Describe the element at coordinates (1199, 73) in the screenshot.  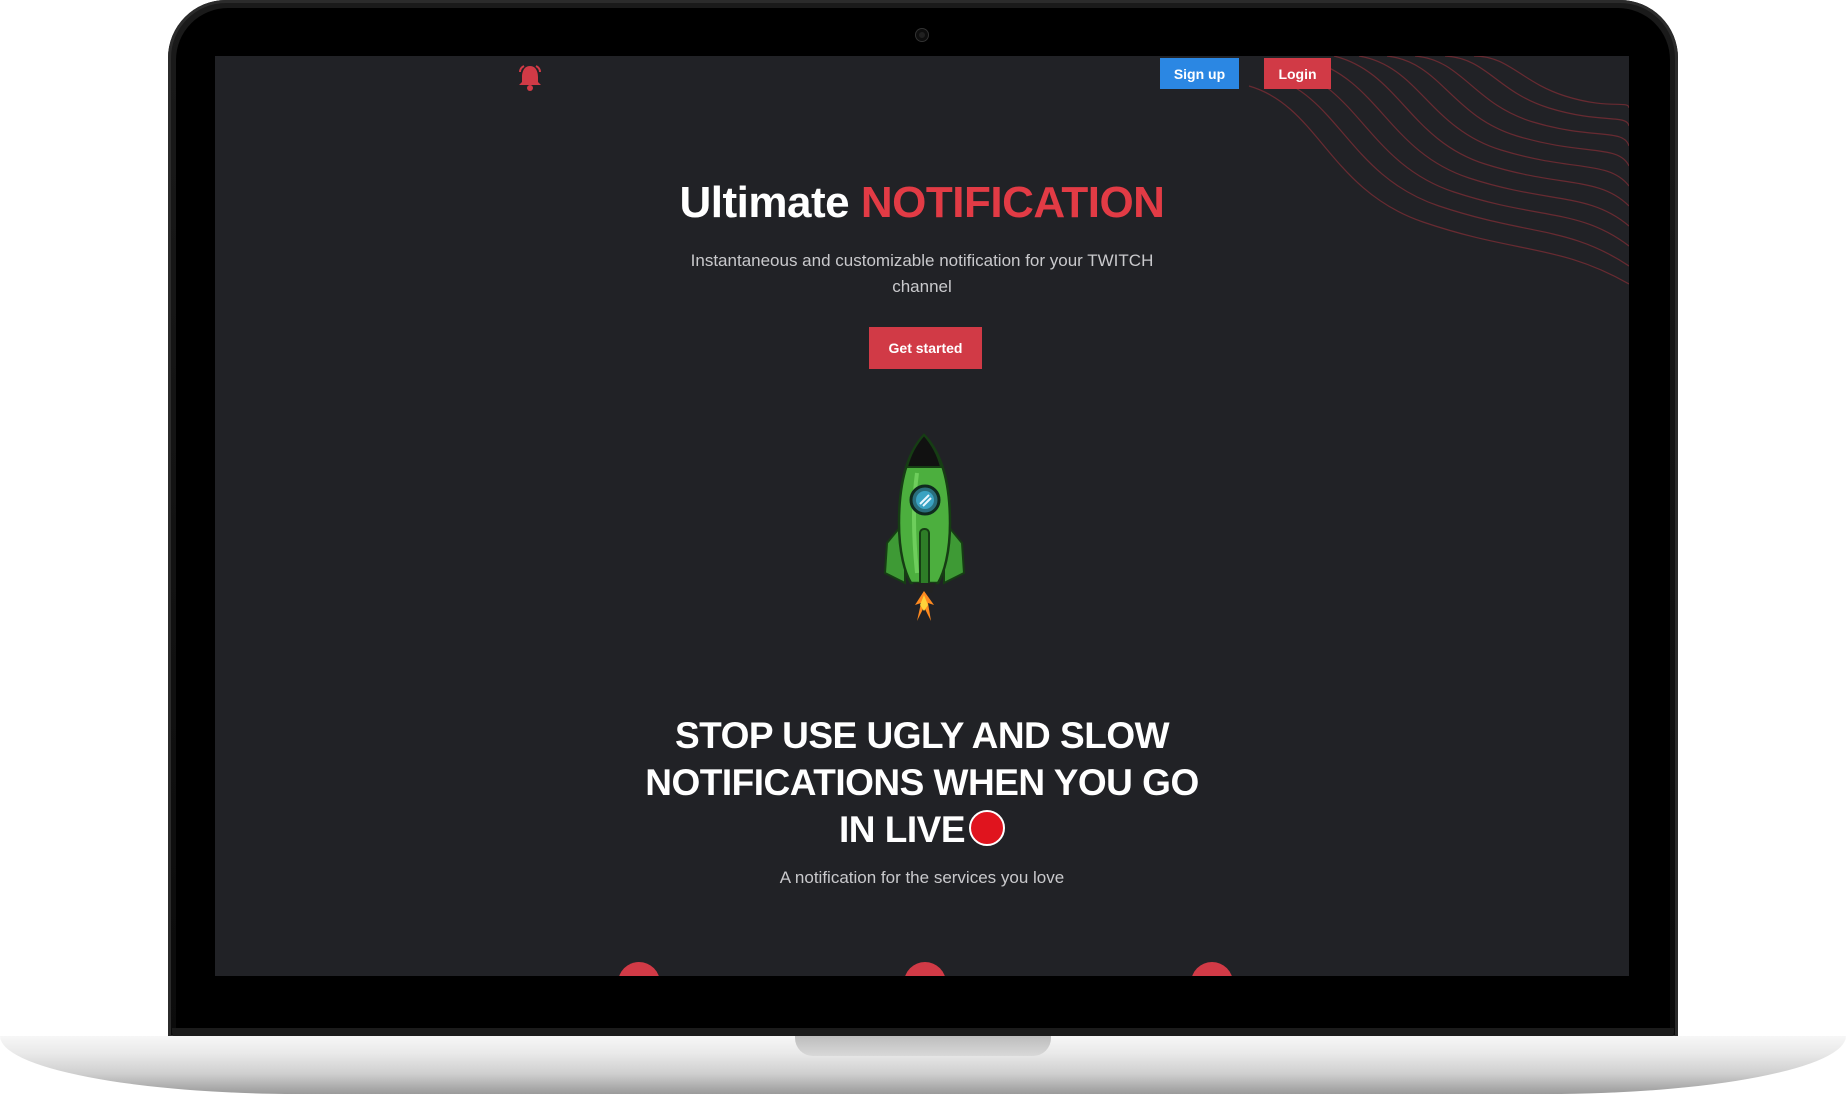
I see `signup-button: Sign up` at that location.